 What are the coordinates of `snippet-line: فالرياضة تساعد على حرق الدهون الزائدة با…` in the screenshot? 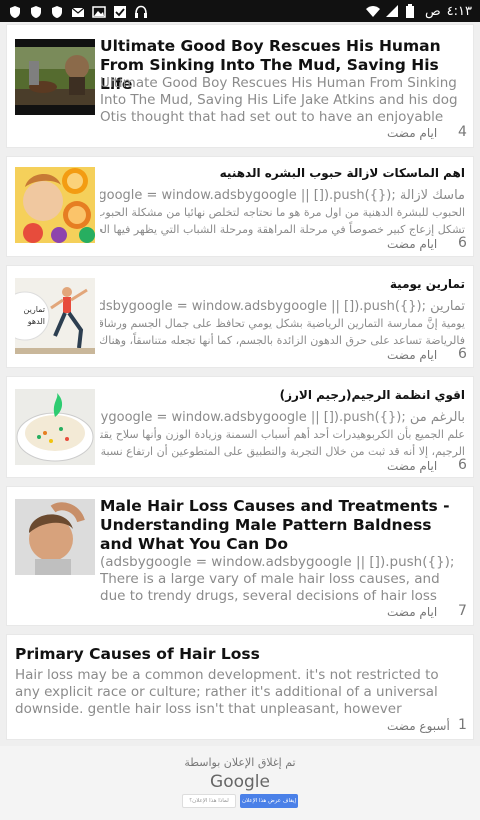 It's located at (282, 340).